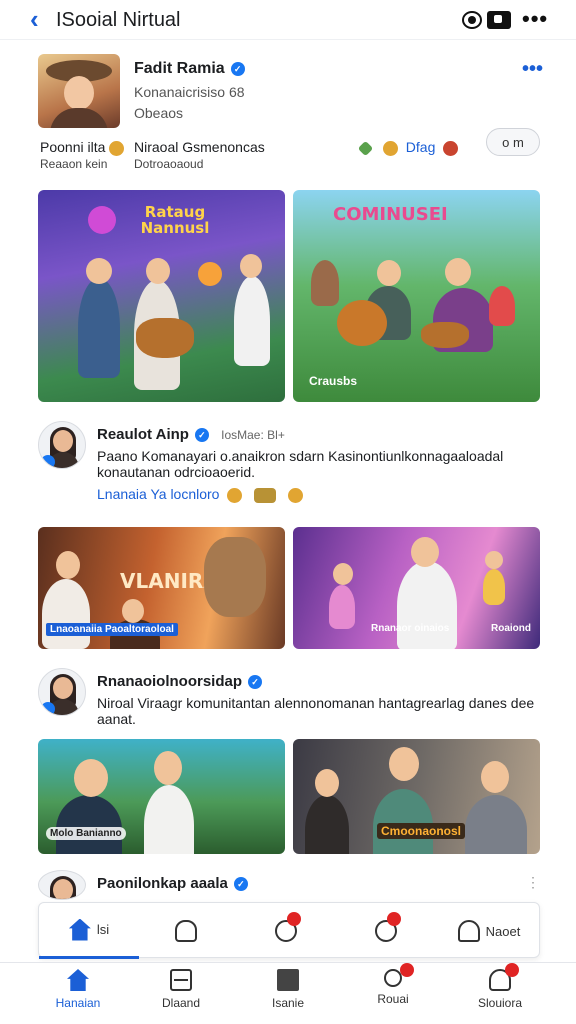 The image size is (576, 1024). I want to click on media-card-music: Rataug Nannusl, so click(161, 296).